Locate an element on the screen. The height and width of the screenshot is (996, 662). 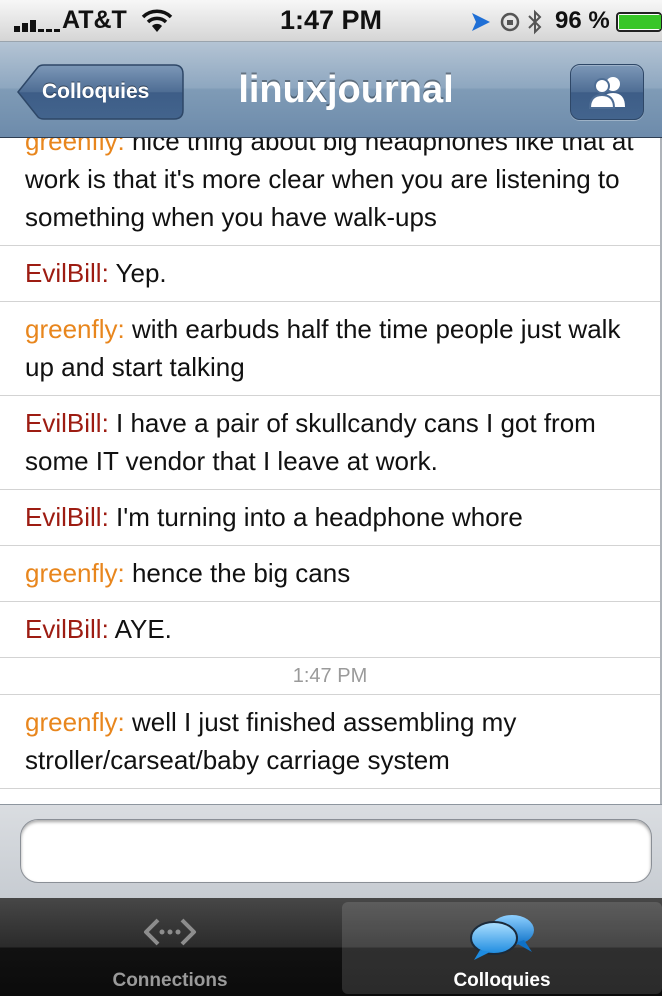
message-text: AYE. is located at coordinates (140, 629).